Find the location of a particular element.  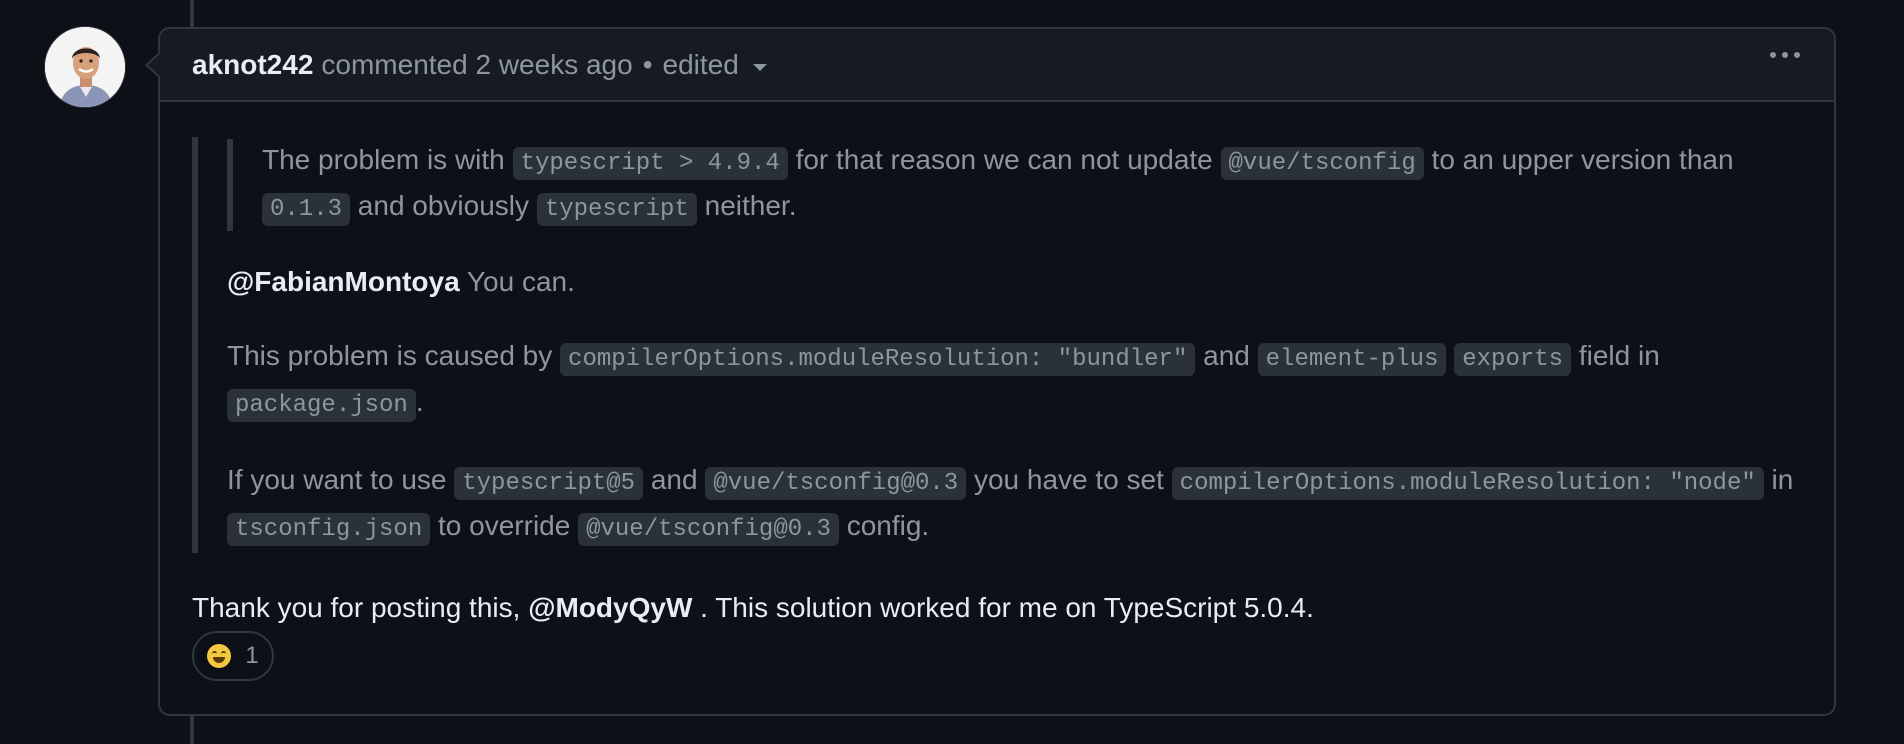

comment-header: aknot242 commented 2 weeks ago • edited is located at coordinates (997, 65).